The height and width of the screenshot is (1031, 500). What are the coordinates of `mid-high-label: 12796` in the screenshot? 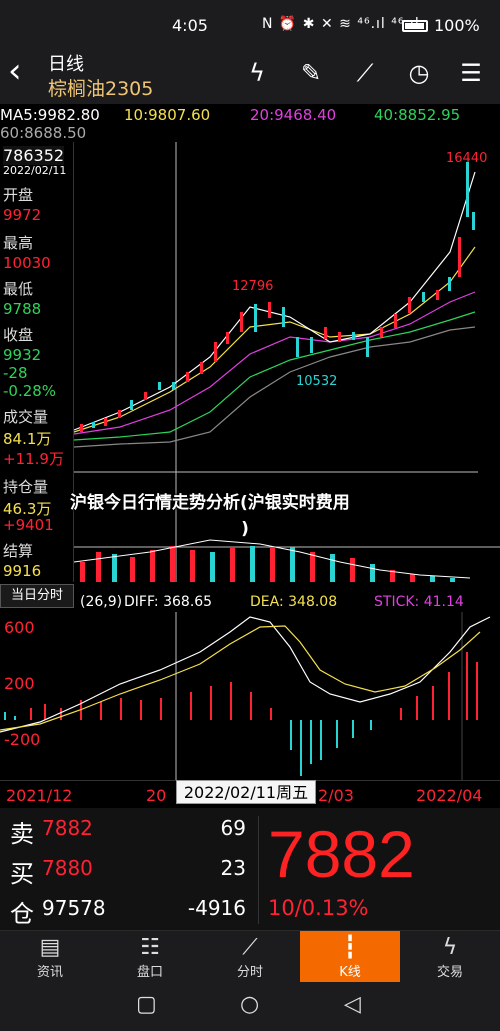 It's located at (252, 286).